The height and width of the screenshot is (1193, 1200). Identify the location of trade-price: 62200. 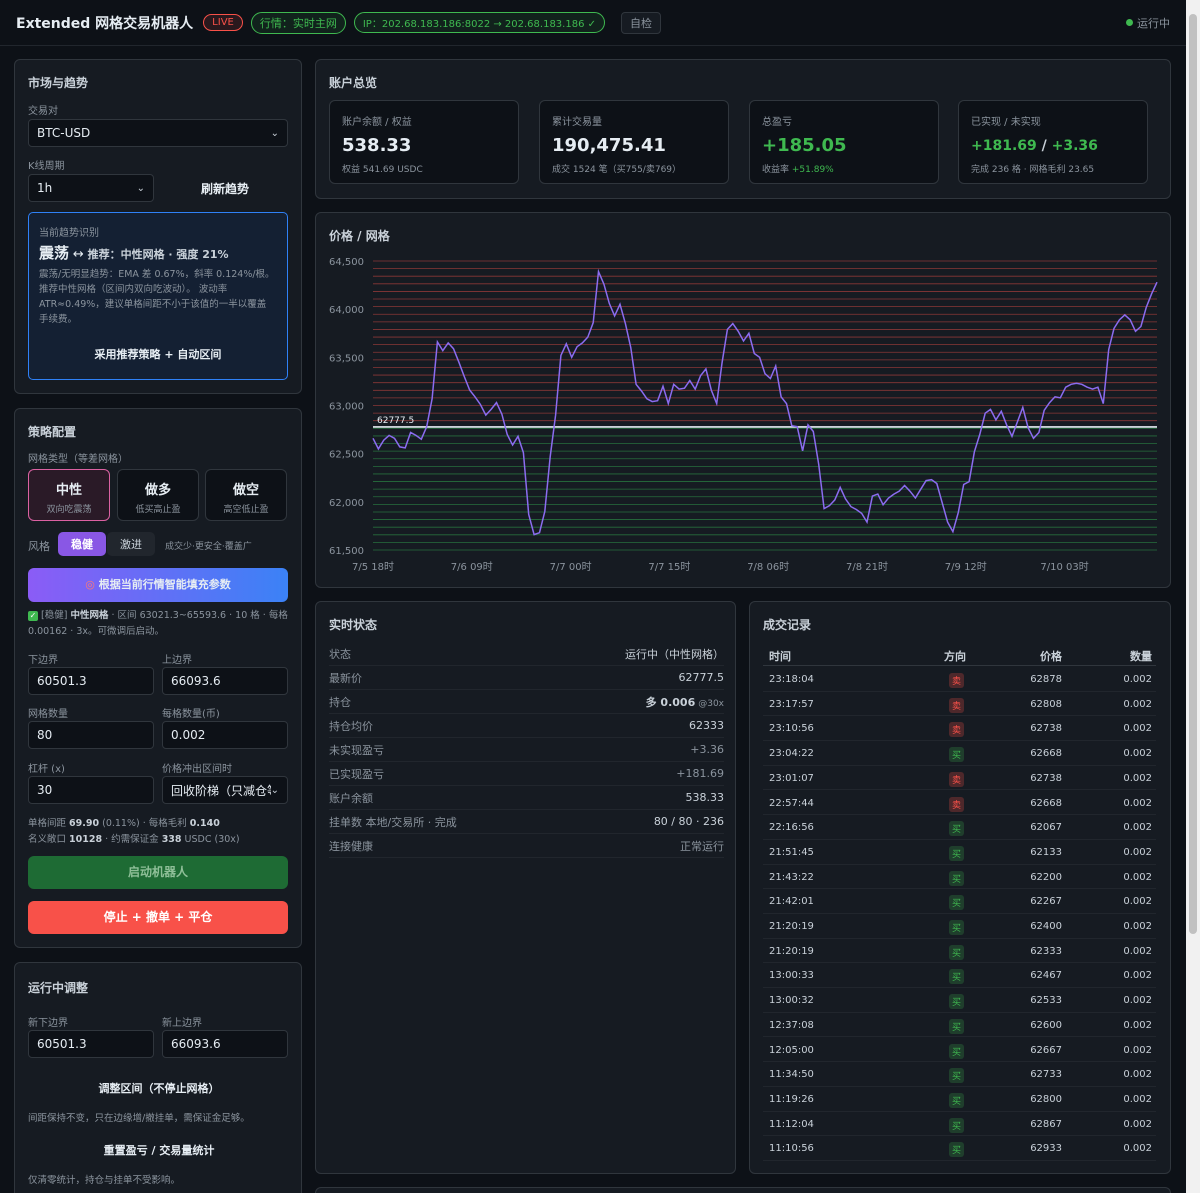
(1046, 877).